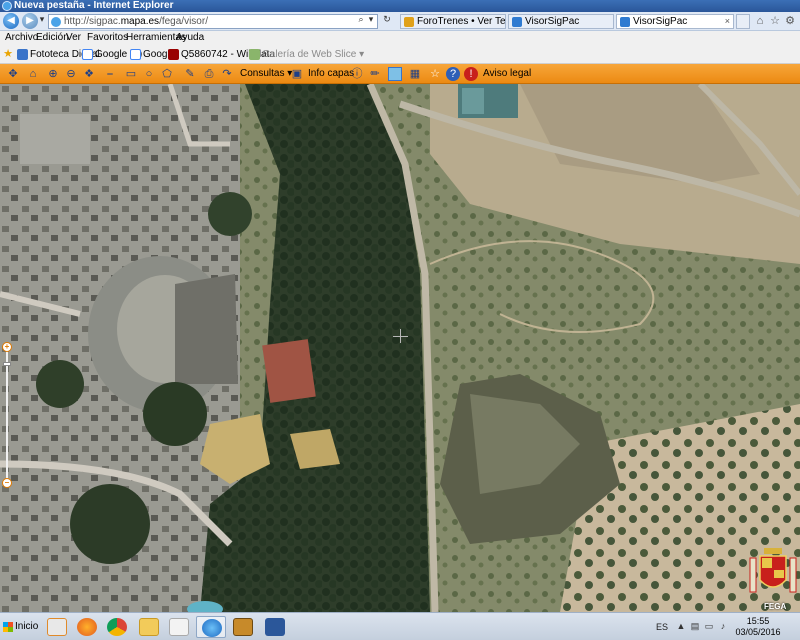 This screenshot has width=800, height=640. I want to click on forward-button: ▶, so click(30, 21).